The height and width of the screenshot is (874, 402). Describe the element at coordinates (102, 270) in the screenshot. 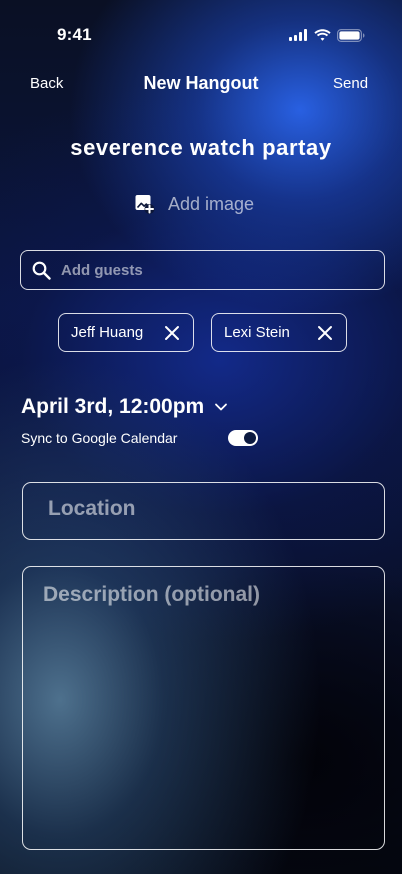

I see `search-input: Add guests` at that location.